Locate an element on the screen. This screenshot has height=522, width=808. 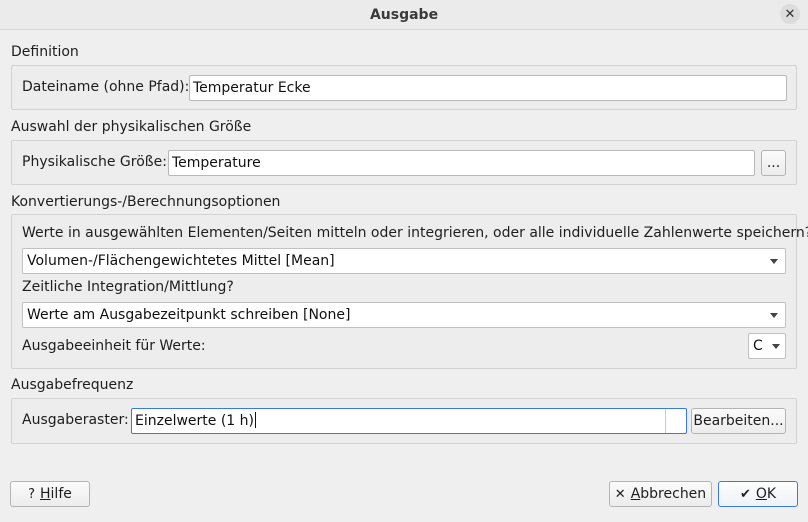
title-bar: Ausgabe ✕ is located at coordinates (404, 15).